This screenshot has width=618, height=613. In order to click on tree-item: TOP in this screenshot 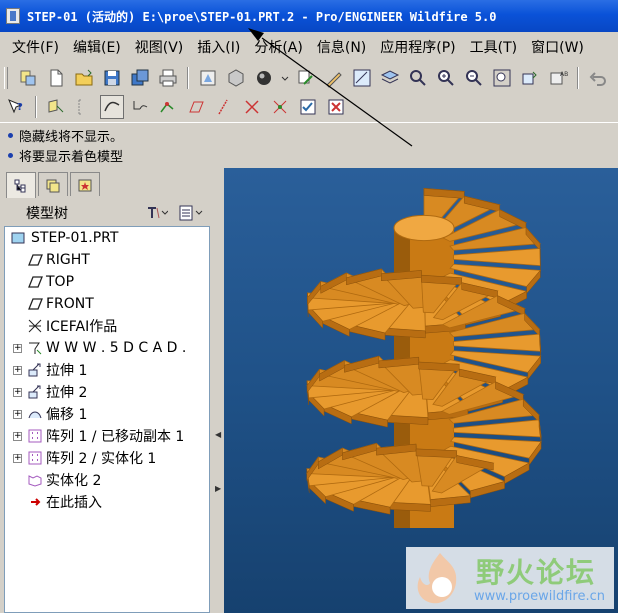, I will do `click(107, 282)`.